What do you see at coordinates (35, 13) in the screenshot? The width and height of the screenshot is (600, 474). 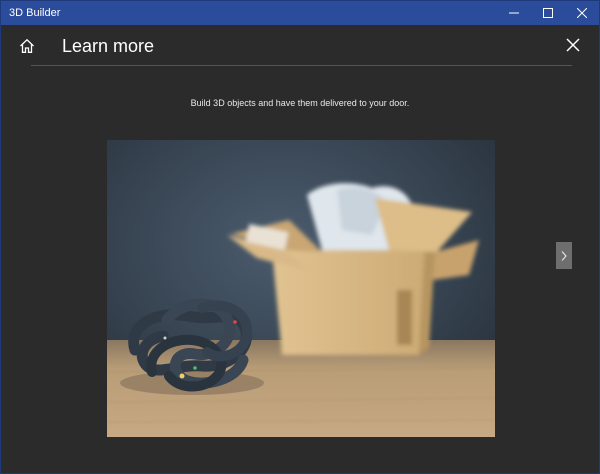 I see `window-title: 3D Builder` at bounding box center [35, 13].